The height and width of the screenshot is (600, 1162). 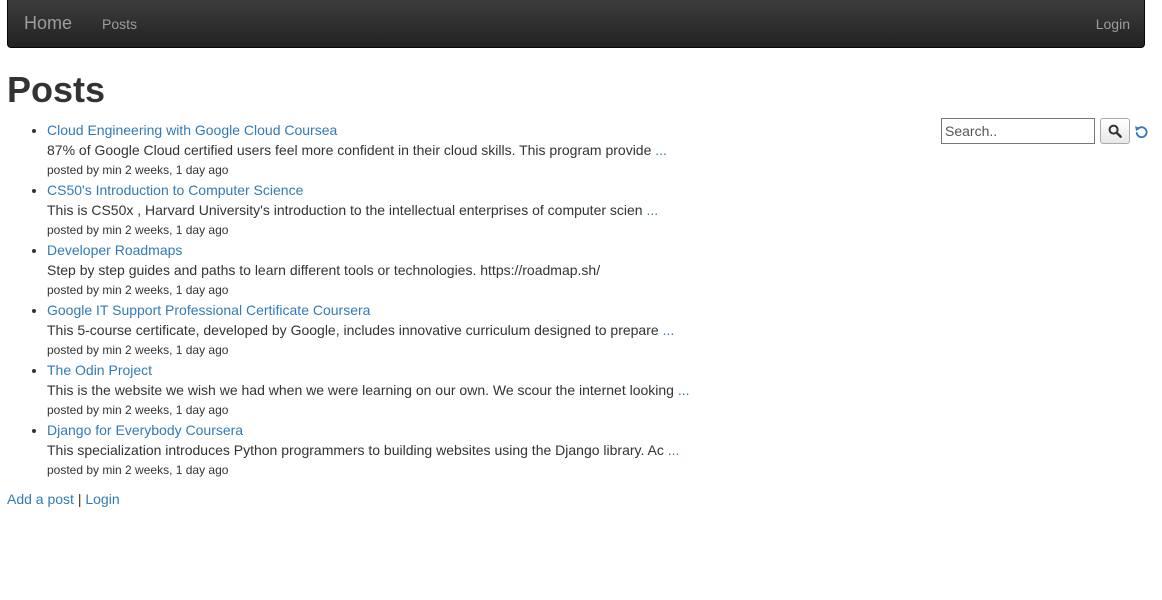 What do you see at coordinates (576, 24) in the screenshot?
I see `navbar: Home Posts Login` at bounding box center [576, 24].